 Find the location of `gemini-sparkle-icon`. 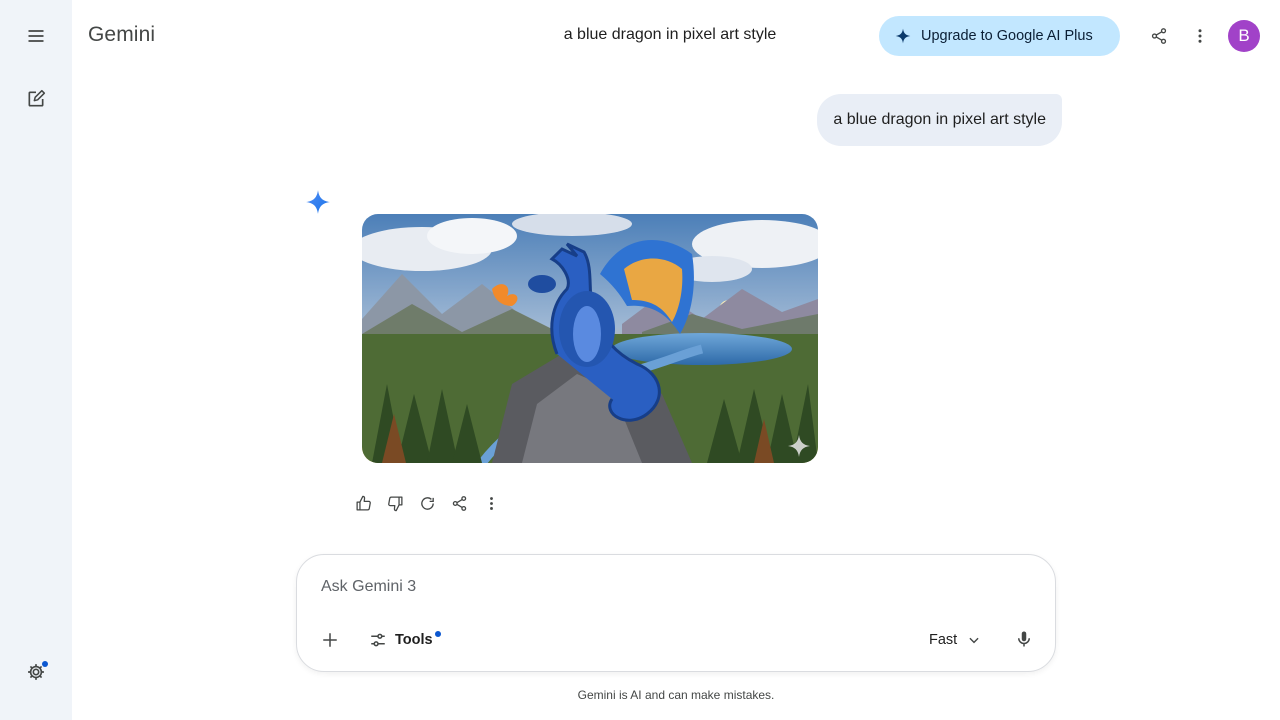

gemini-sparkle-icon is located at coordinates (318, 202).